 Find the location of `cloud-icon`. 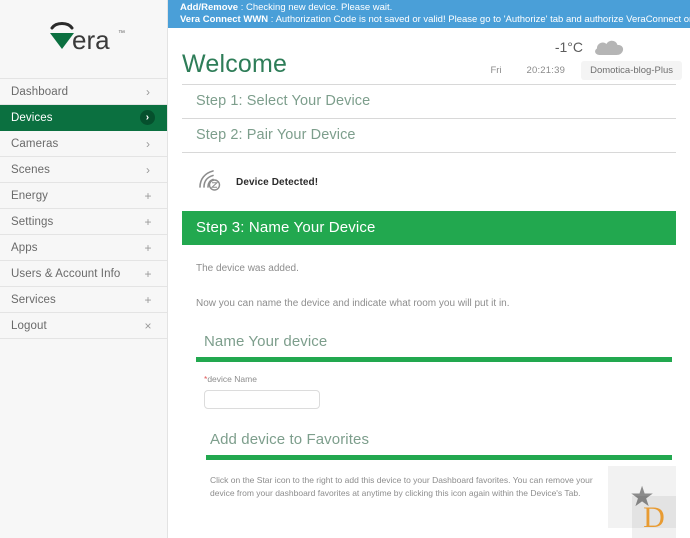

cloud-icon is located at coordinates (609, 47).